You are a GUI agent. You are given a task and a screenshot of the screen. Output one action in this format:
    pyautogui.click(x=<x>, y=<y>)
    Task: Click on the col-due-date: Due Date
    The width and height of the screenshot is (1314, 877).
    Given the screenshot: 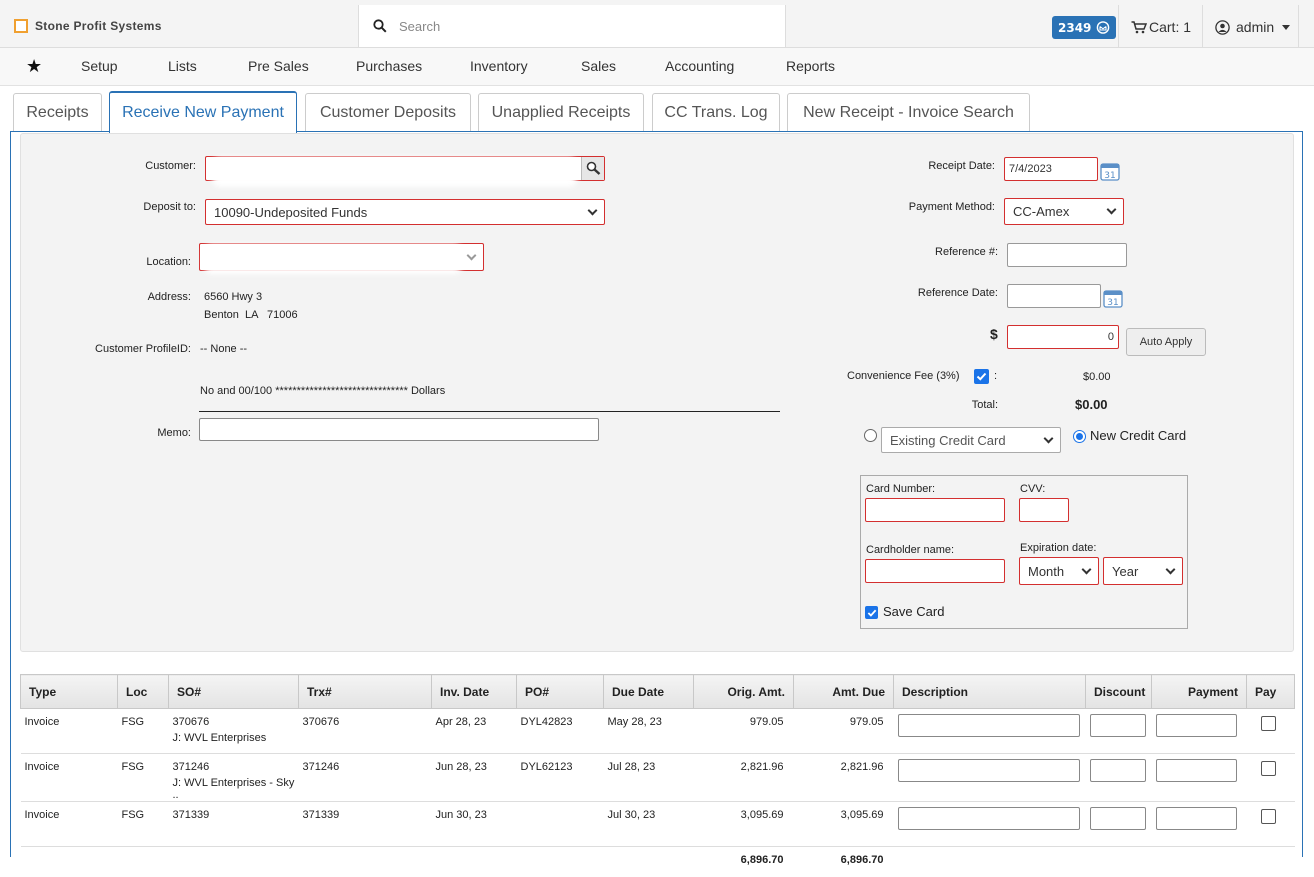 What is the action you would take?
    pyautogui.click(x=648, y=691)
    